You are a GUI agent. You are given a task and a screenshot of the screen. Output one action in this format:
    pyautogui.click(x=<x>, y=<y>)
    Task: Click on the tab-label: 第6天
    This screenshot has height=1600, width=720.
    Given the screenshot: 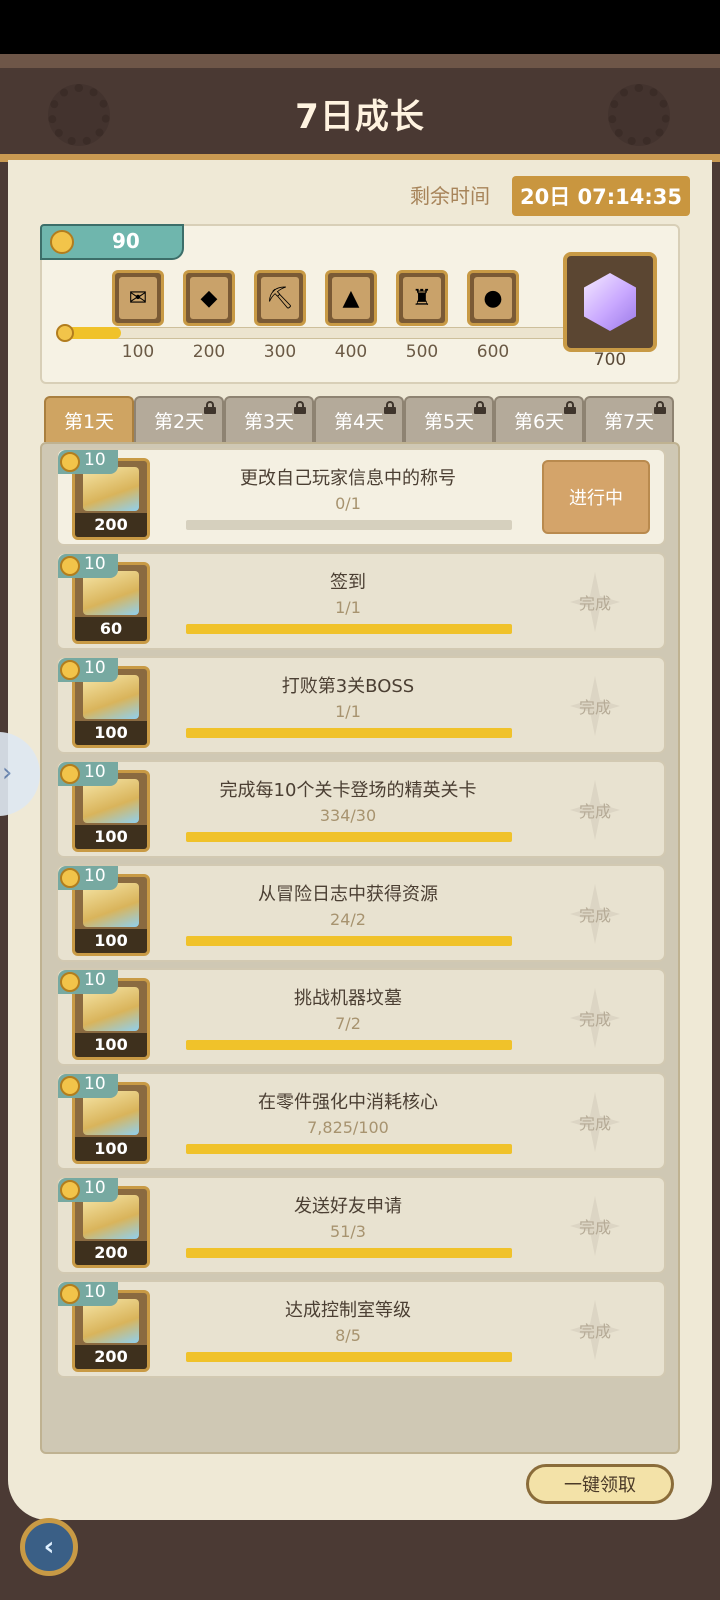 What is the action you would take?
    pyautogui.click(x=539, y=421)
    